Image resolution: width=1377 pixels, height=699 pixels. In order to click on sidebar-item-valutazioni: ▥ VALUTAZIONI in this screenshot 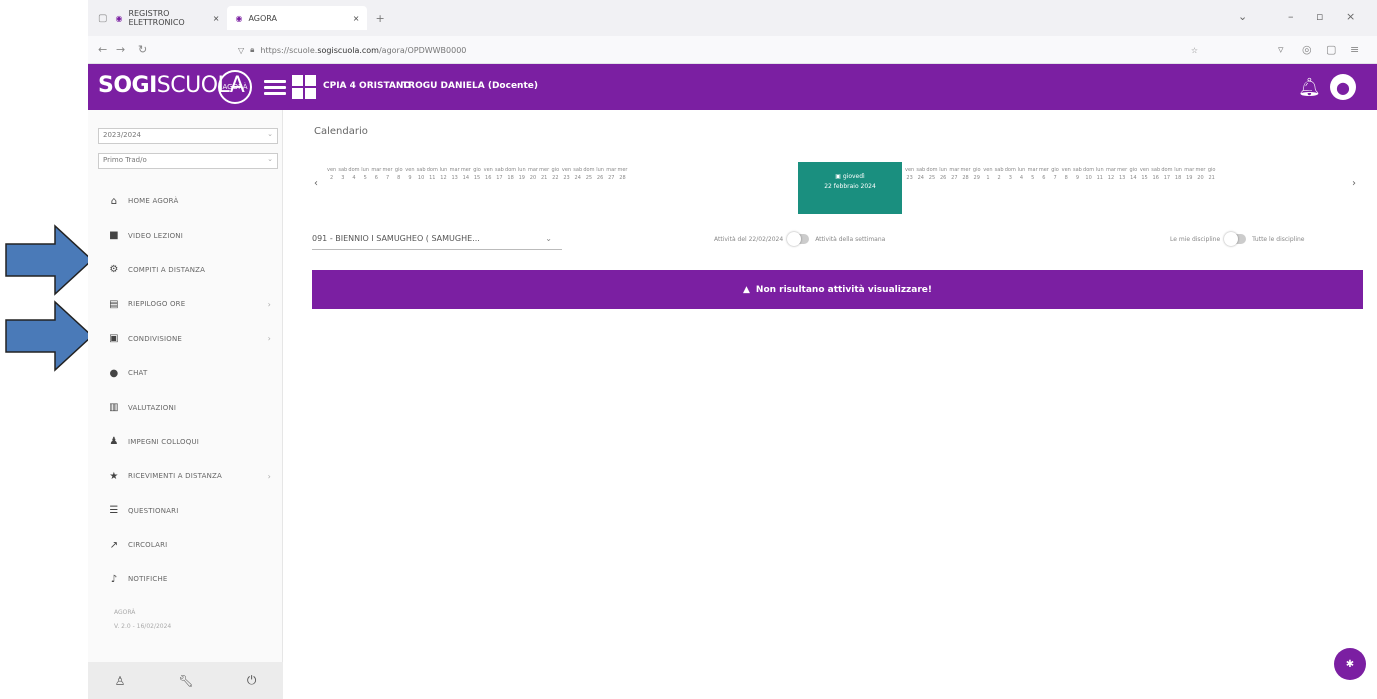, I will do `click(185, 407)`.